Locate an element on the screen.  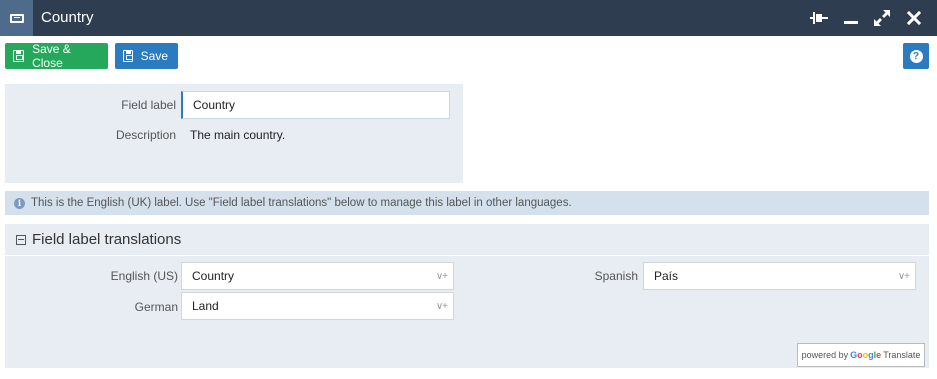
close-icon is located at coordinates (914, 18).